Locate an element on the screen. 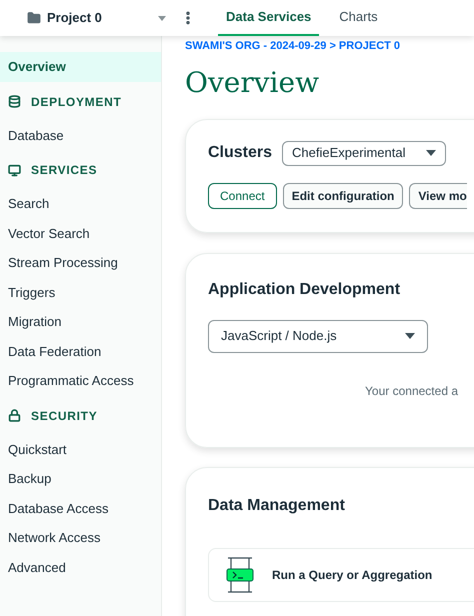 Image resolution: width=474 pixels, height=616 pixels. card-title: Clusters is located at coordinates (240, 153).